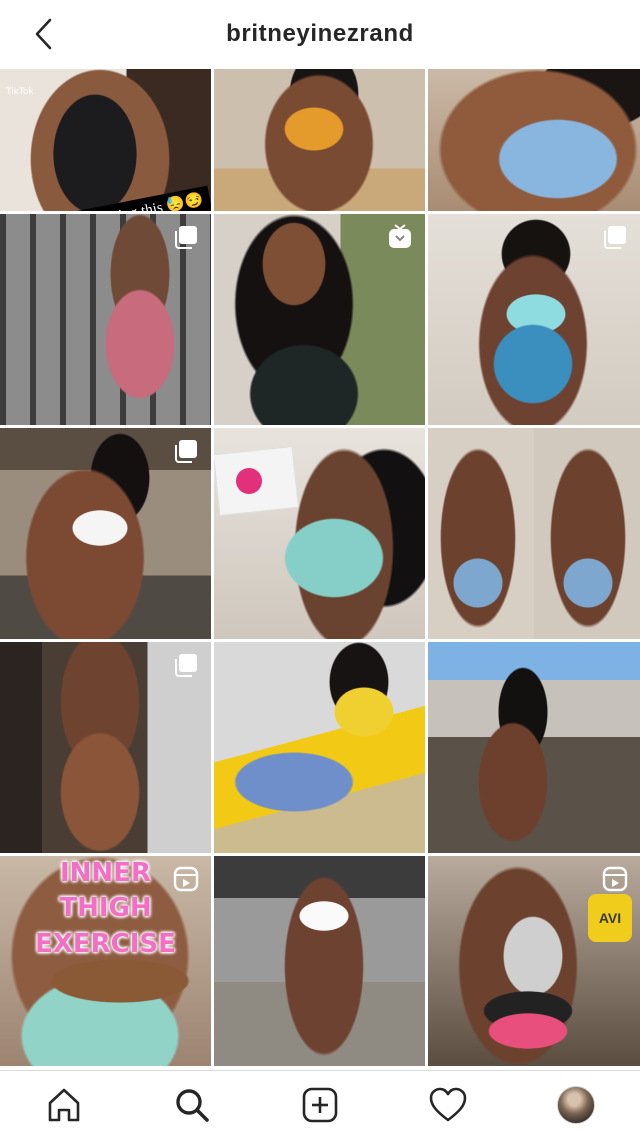  I want to click on activity-heart-icon, so click(448, 1104).